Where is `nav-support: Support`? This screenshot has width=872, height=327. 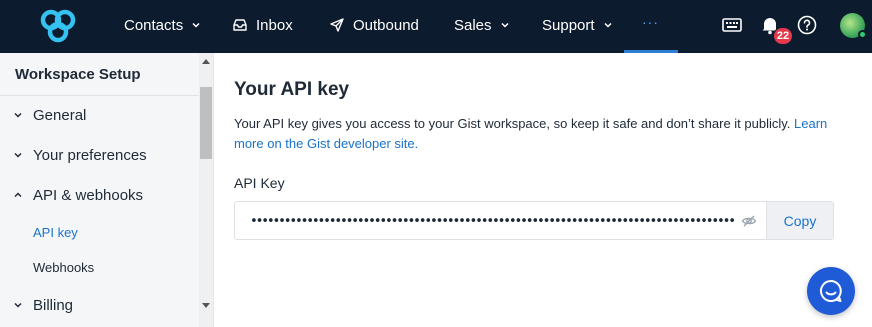 nav-support: Support is located at coordinates (577, 25).